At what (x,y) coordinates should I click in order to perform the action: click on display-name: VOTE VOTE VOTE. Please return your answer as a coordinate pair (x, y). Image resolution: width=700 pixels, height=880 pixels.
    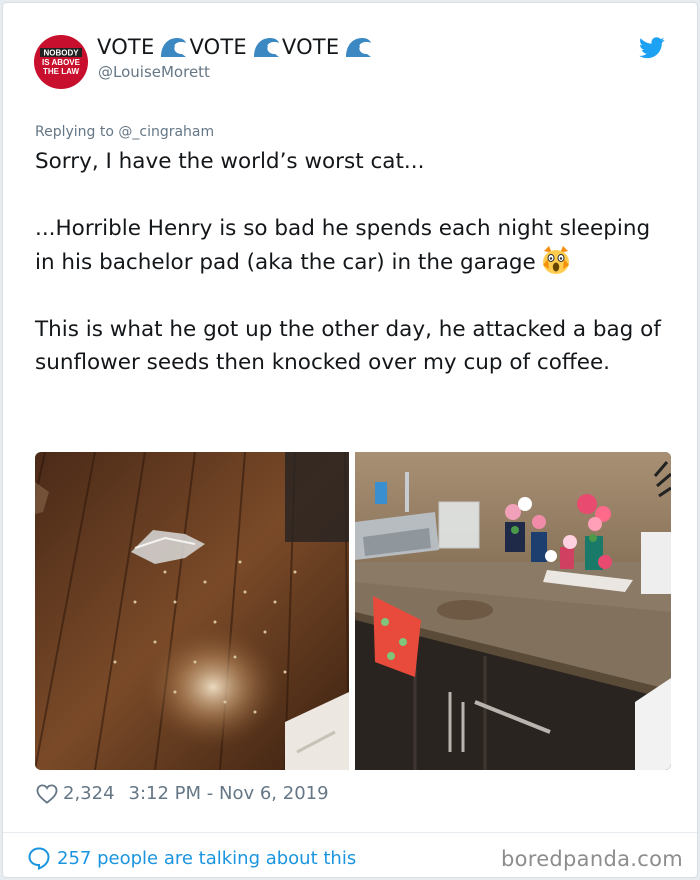
    Looking at the image, I should click on (235, 47).